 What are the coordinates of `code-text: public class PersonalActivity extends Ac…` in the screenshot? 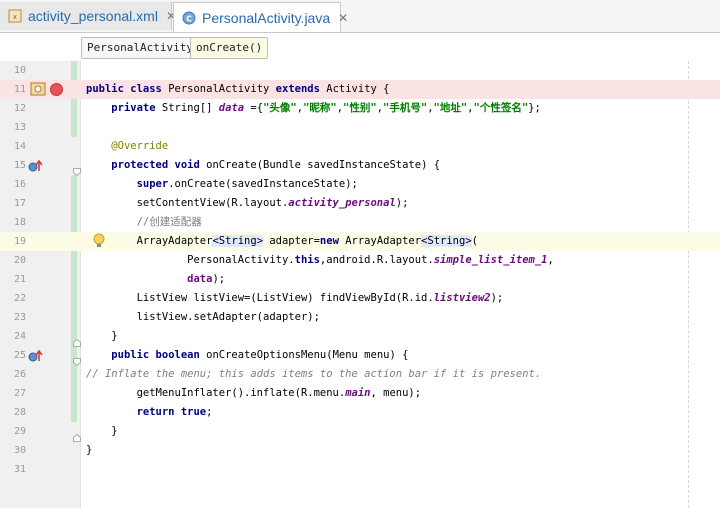 It's located at (238, 89).